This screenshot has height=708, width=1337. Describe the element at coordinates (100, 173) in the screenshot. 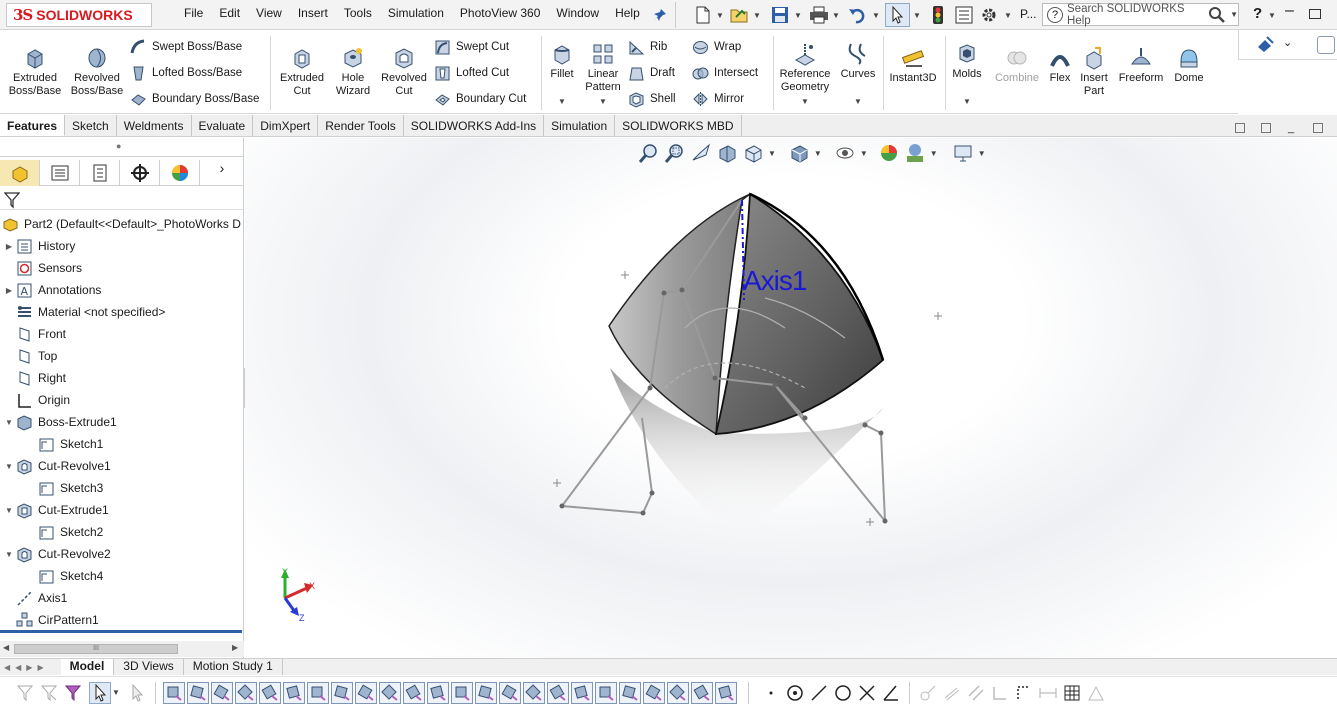

I see `configuration-manager-tab` at that location.